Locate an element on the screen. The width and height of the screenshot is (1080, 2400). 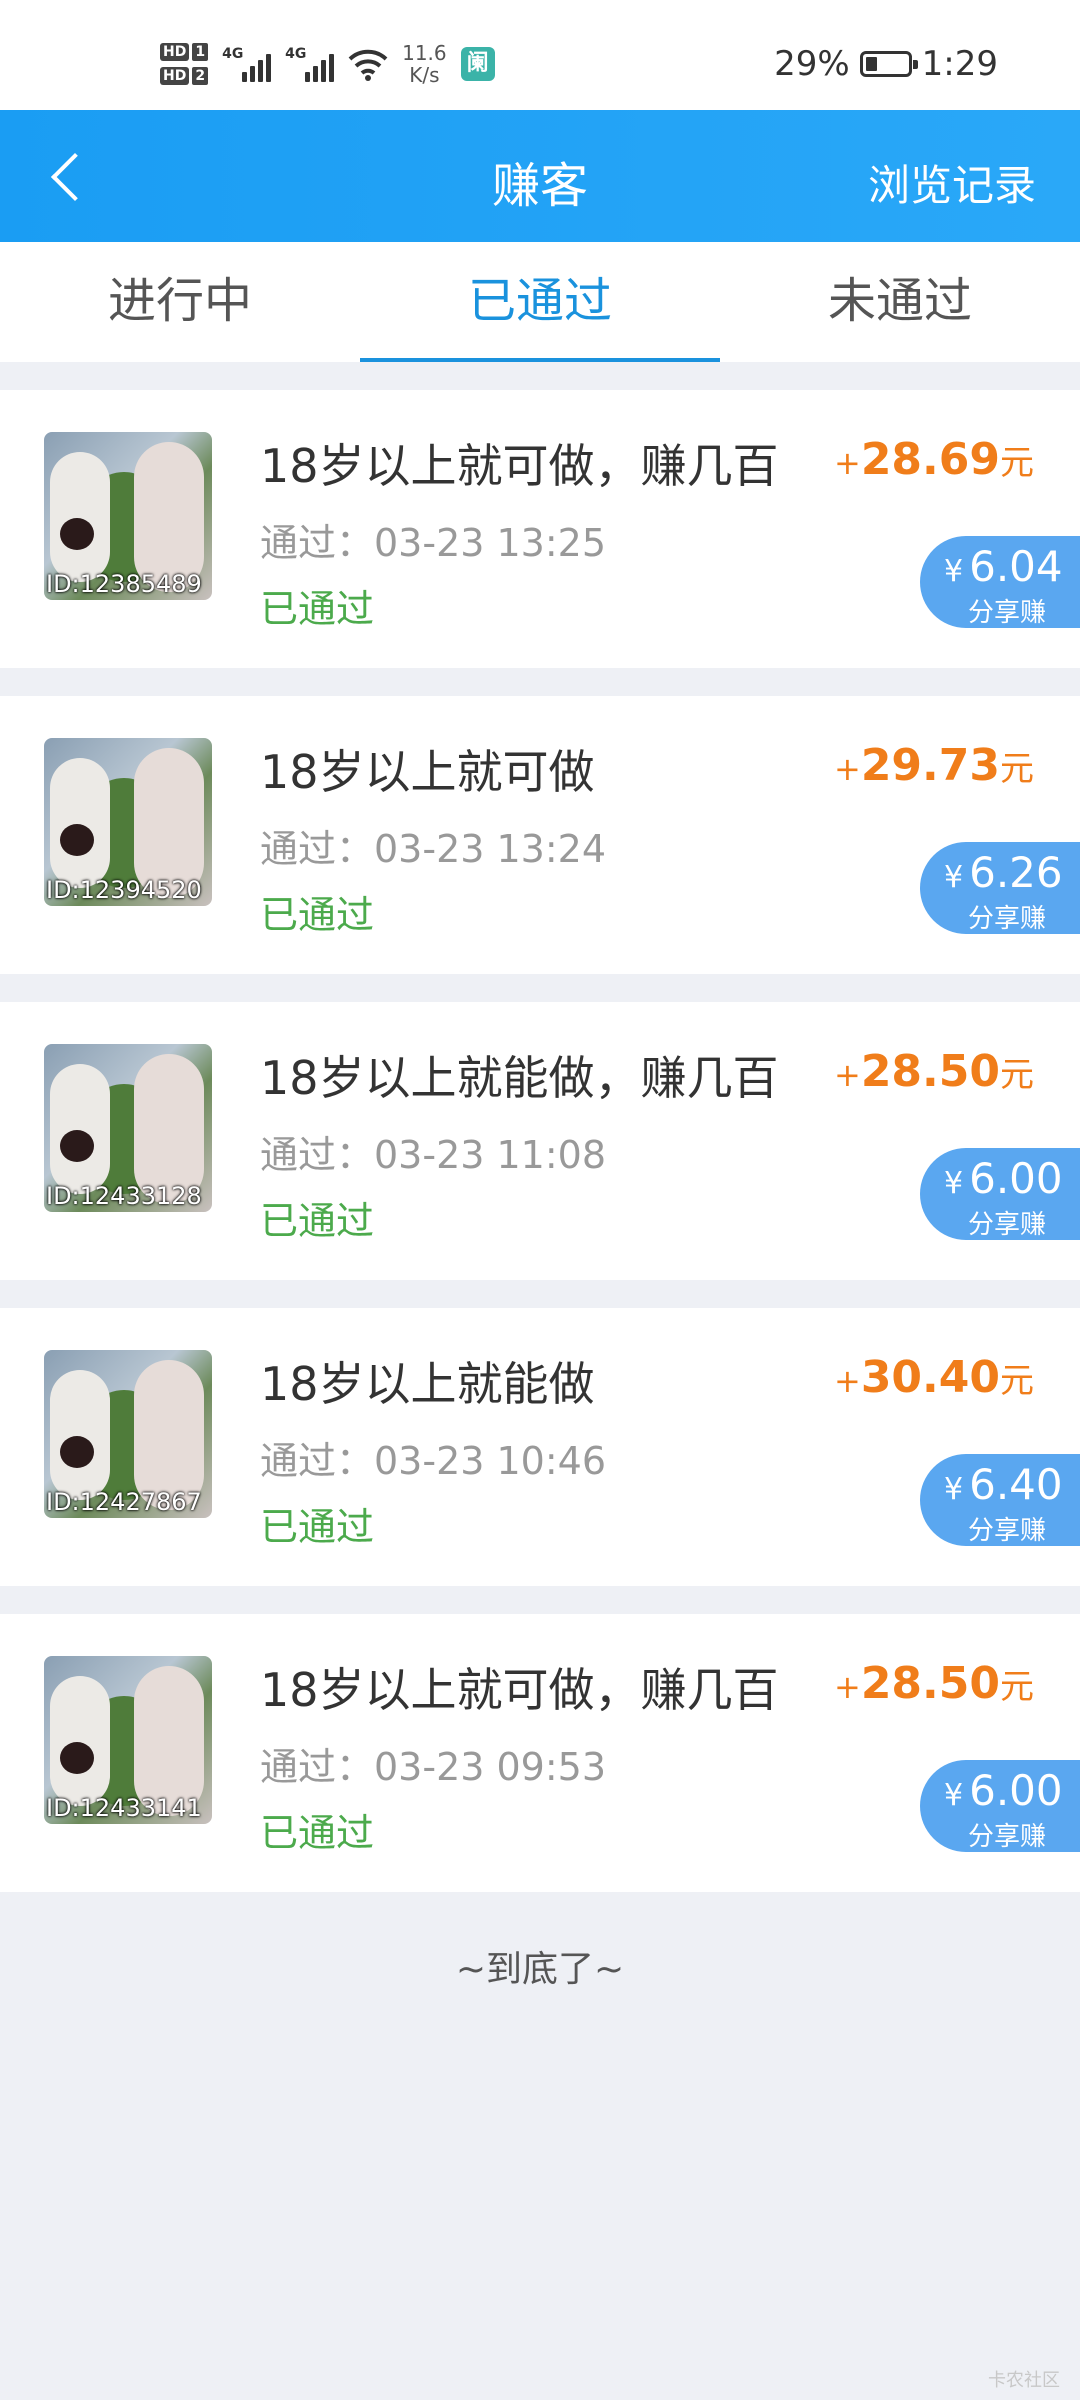
status-tabs: 进行中 已通过 未通过 is located at coordinates (540, 302).